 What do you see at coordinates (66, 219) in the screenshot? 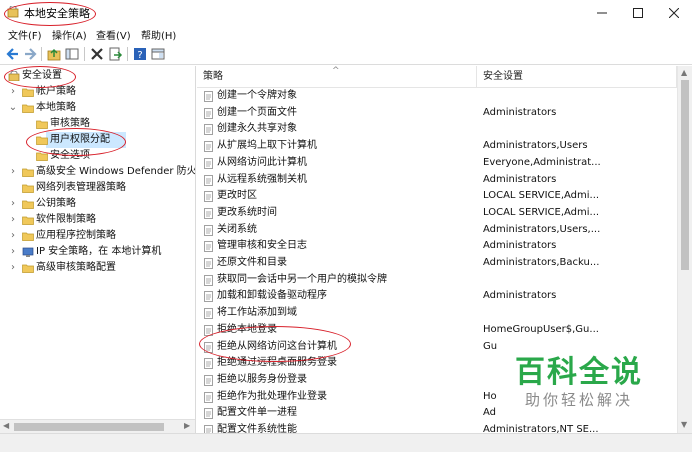
I see `tree-node-label: 软件限制策略` at bounding box center [66, 219].